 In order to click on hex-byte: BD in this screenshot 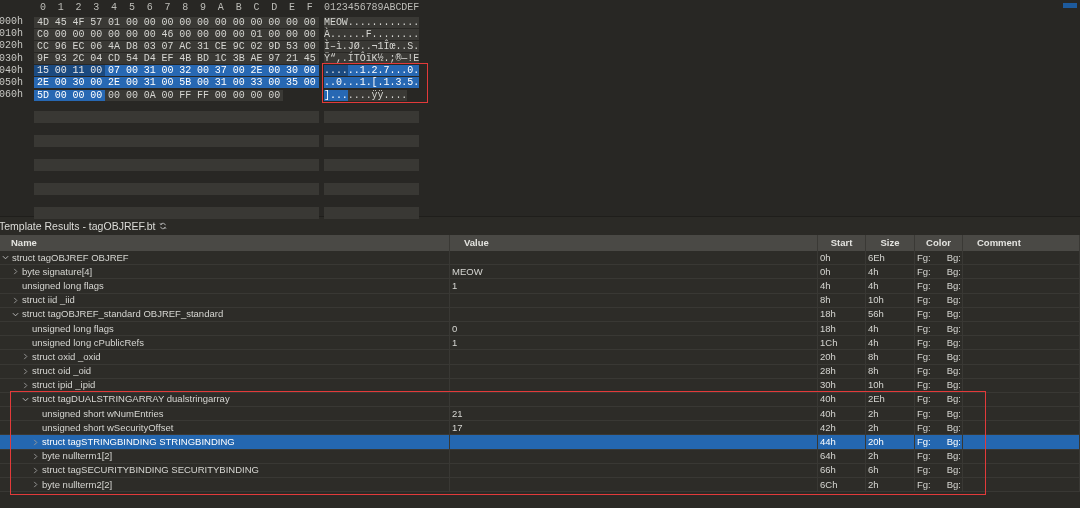, I will do `click(203, 59)`.